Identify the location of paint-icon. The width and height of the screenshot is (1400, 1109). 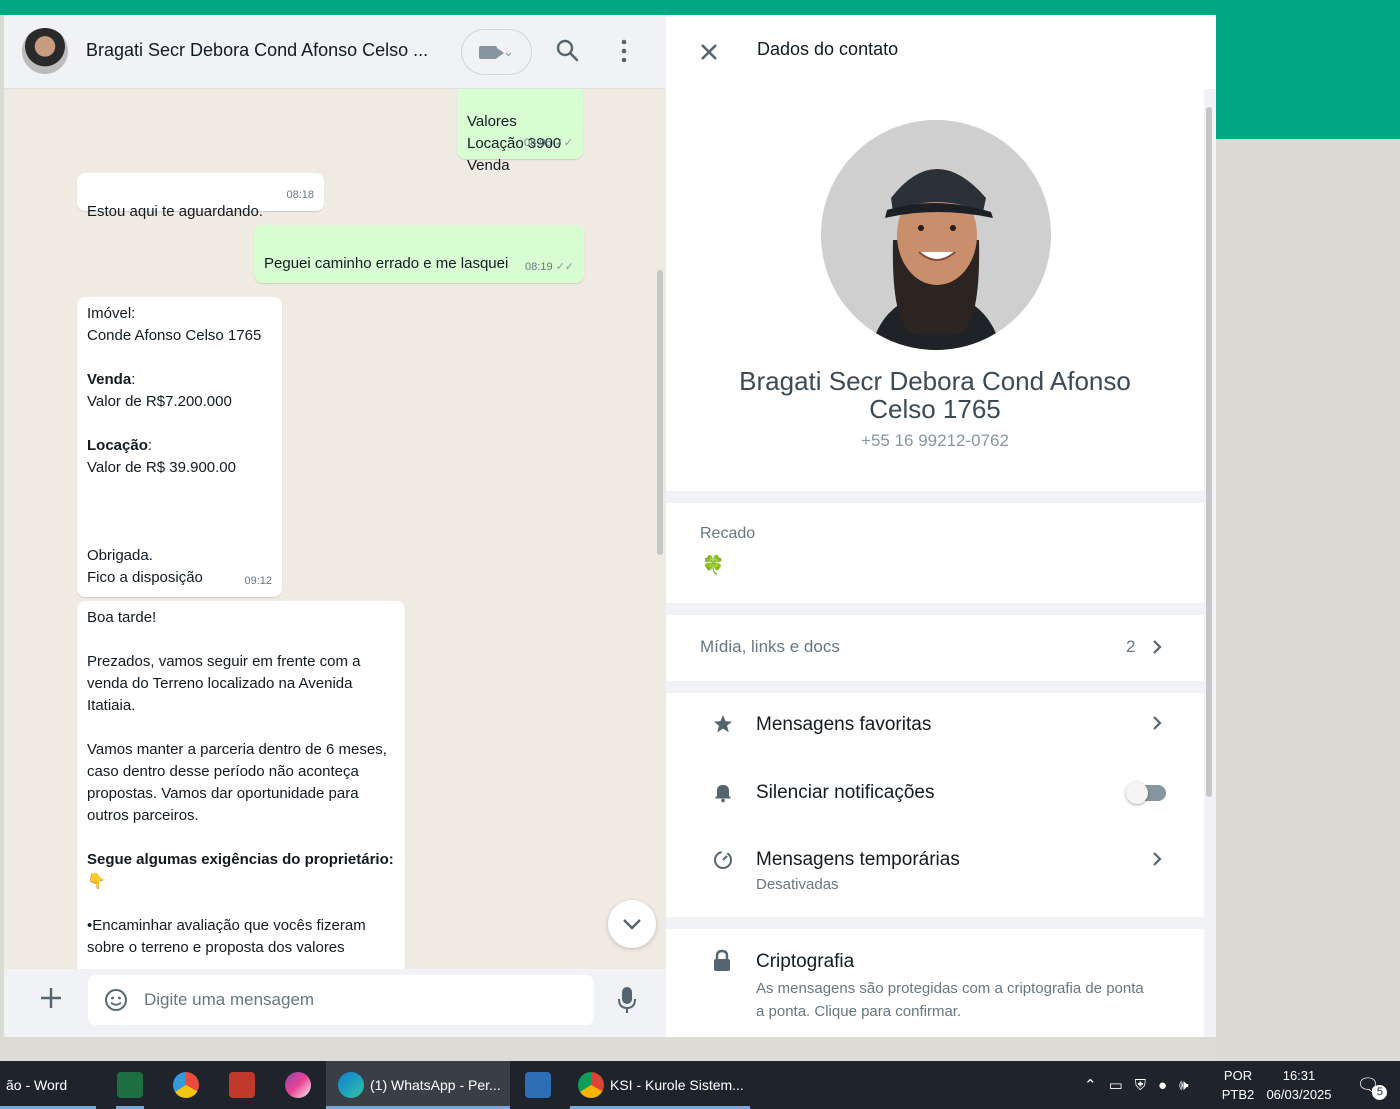
(298, 1085).